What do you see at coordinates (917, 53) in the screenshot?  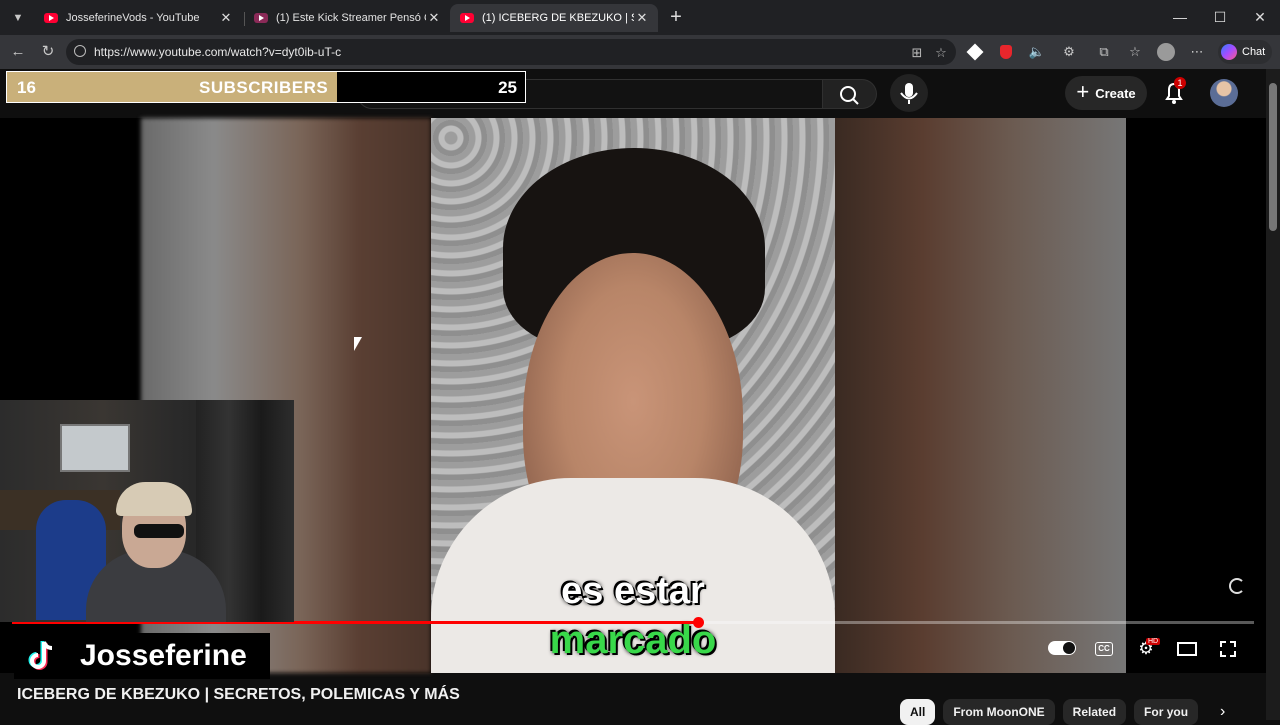 I see `app-install-icon: ⊞` at bounding box center [917, 53].